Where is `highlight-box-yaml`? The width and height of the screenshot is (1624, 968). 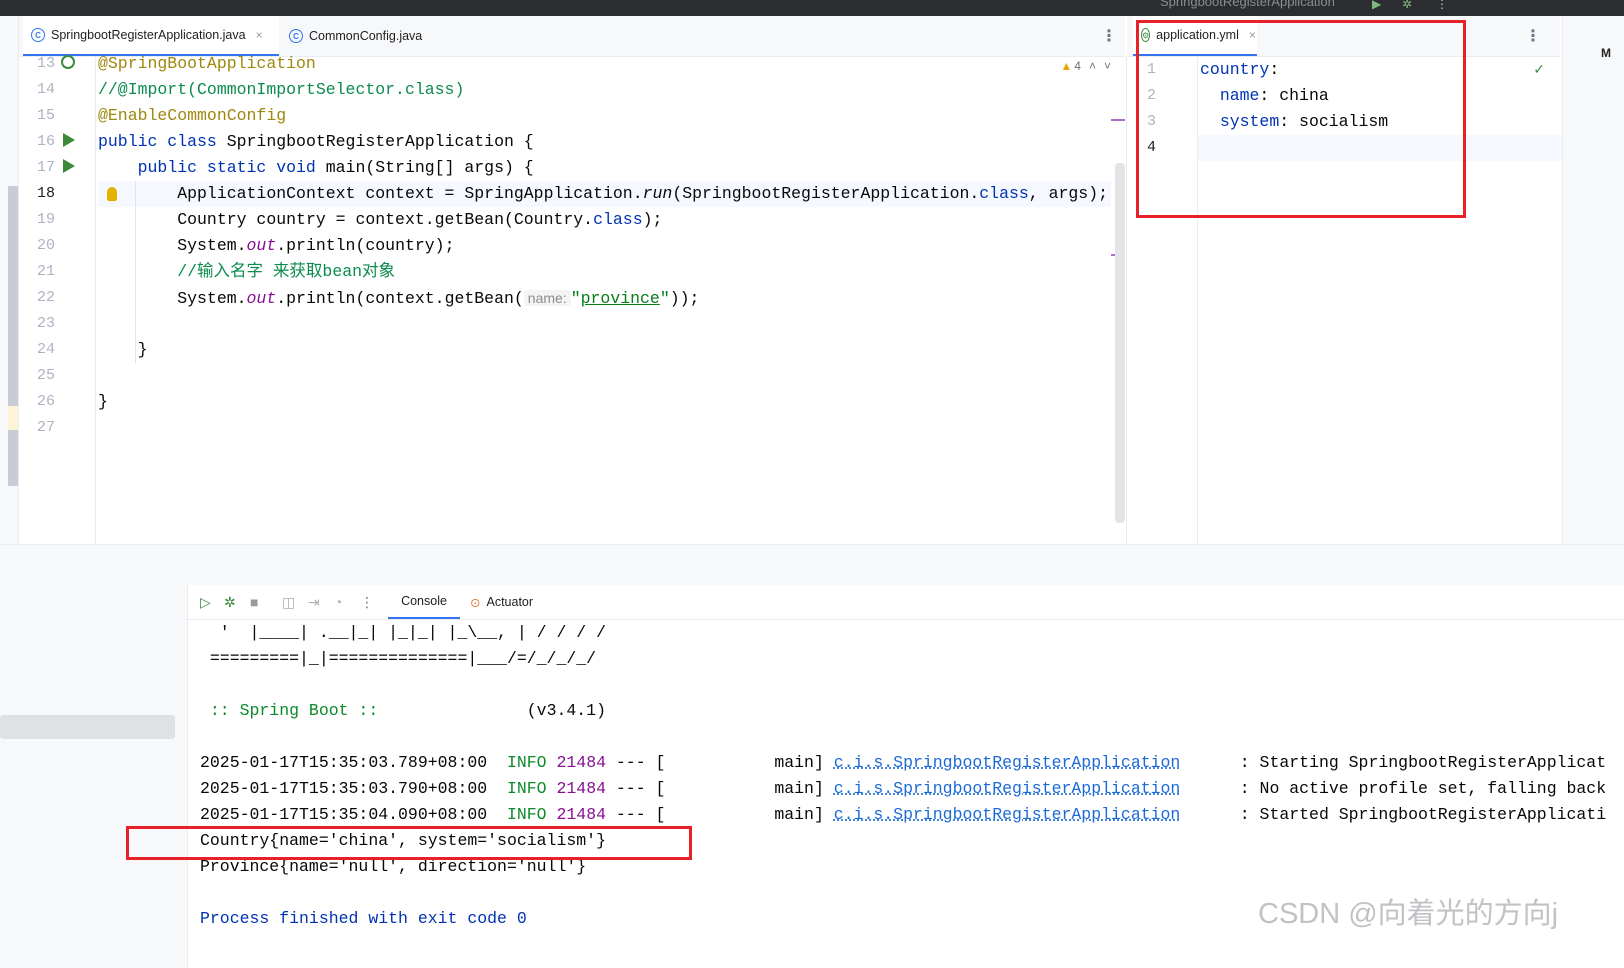 highlight-box-yaml is located at coordinates (1301, 119).